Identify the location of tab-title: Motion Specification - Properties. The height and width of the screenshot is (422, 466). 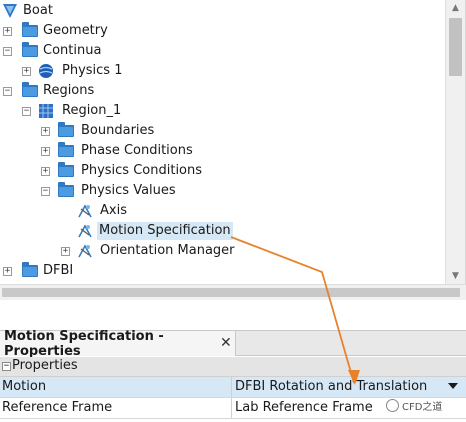
(84, 343).